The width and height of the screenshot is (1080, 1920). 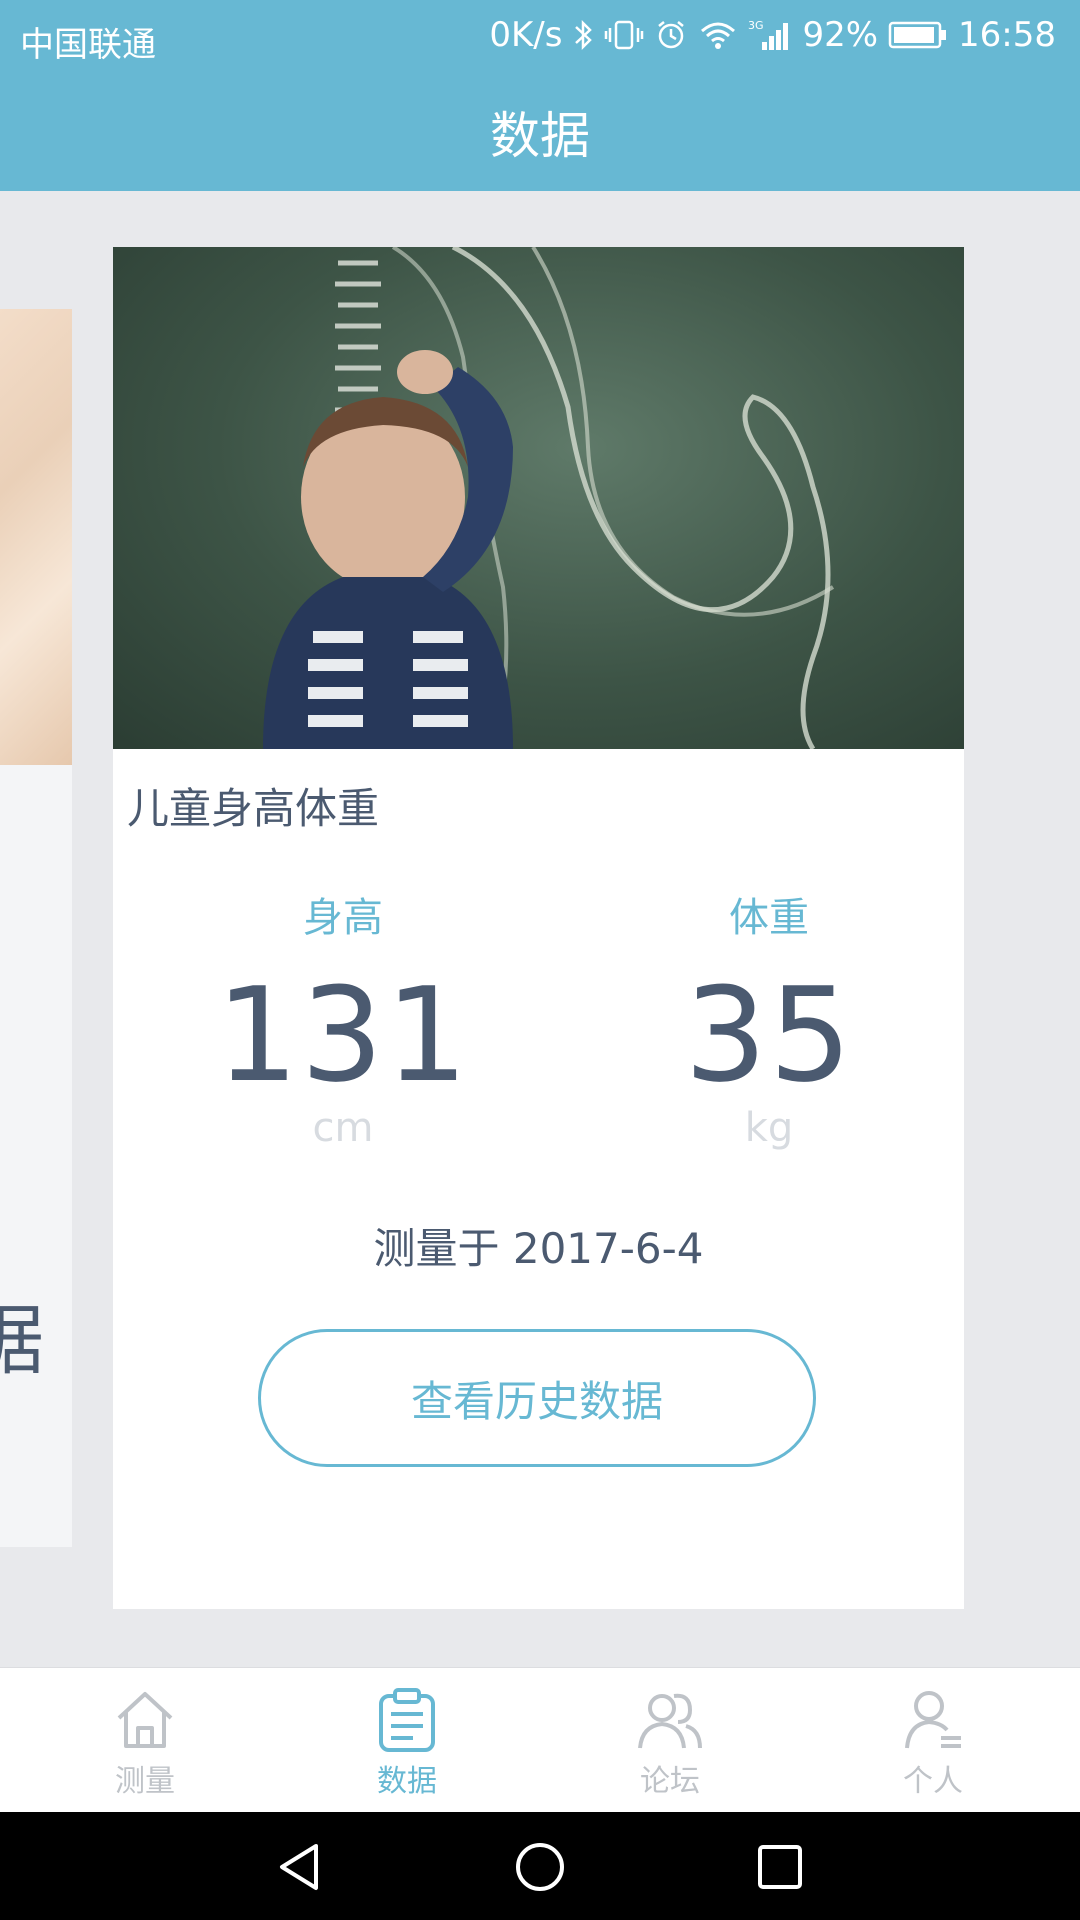 What do you see at coordinates (933, 1781) in the screenshot?
I see `tab-profile-label: 个人` at bounding box center [933, 1781].